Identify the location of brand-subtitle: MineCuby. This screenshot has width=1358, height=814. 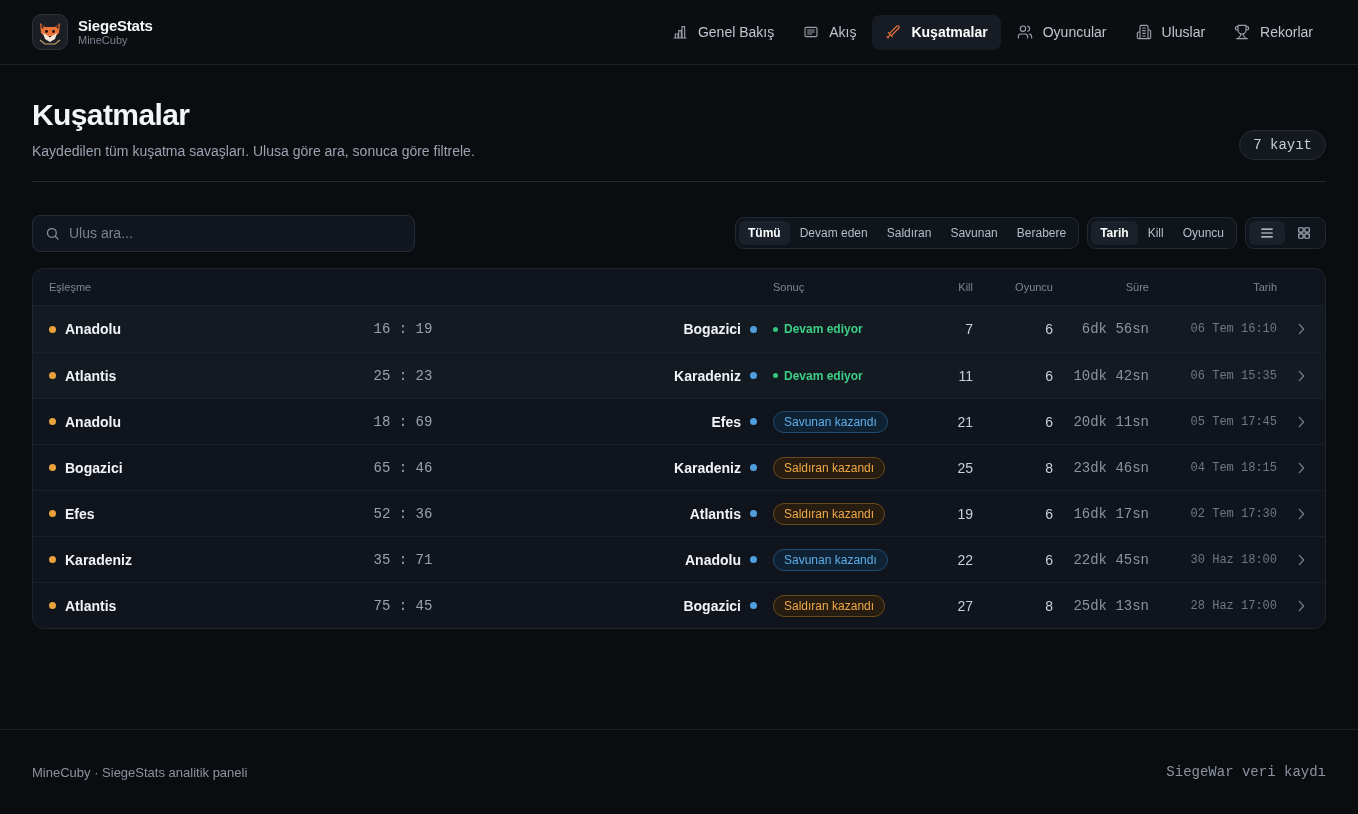
(103, 40).